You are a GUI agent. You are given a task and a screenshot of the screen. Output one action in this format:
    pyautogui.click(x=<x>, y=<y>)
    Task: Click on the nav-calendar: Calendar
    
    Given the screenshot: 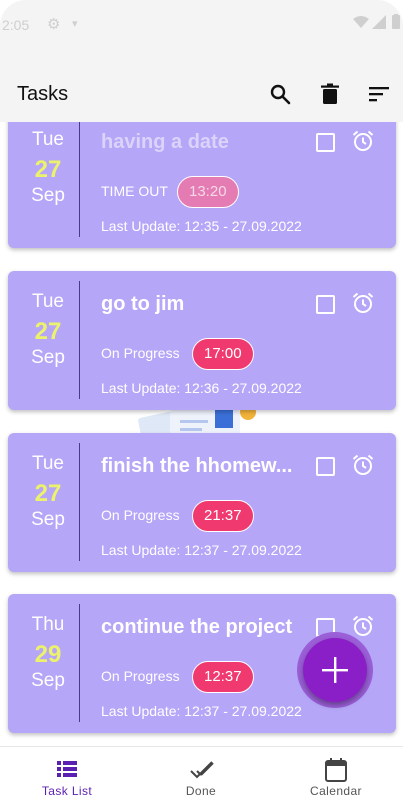 What is the action you would take?
    pyautogui.click(x=336, y=776)
    